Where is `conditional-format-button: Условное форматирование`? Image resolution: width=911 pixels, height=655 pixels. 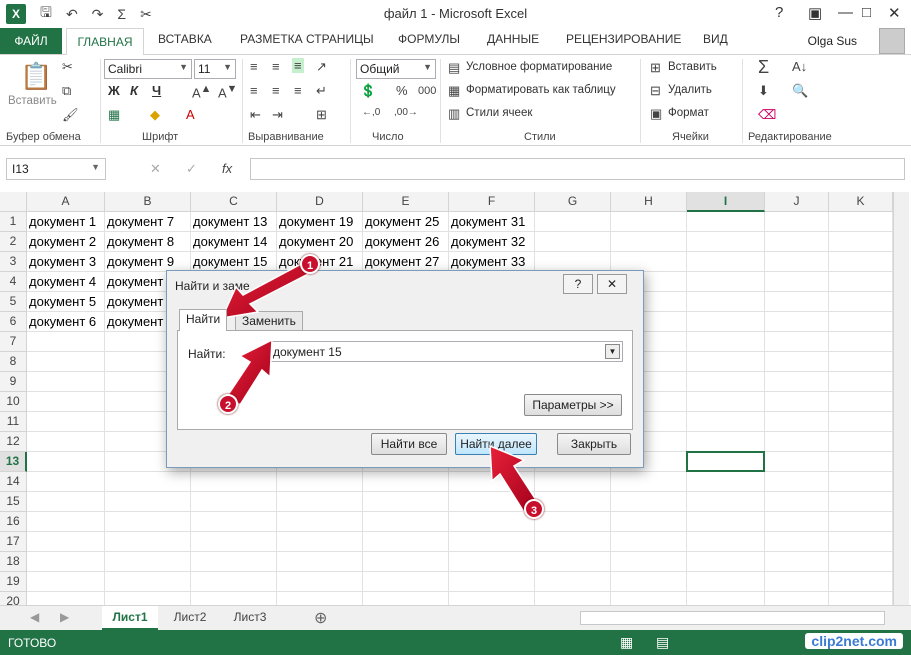 conditional-format-button: Условное форматирование is located at coordinates (539, 67).